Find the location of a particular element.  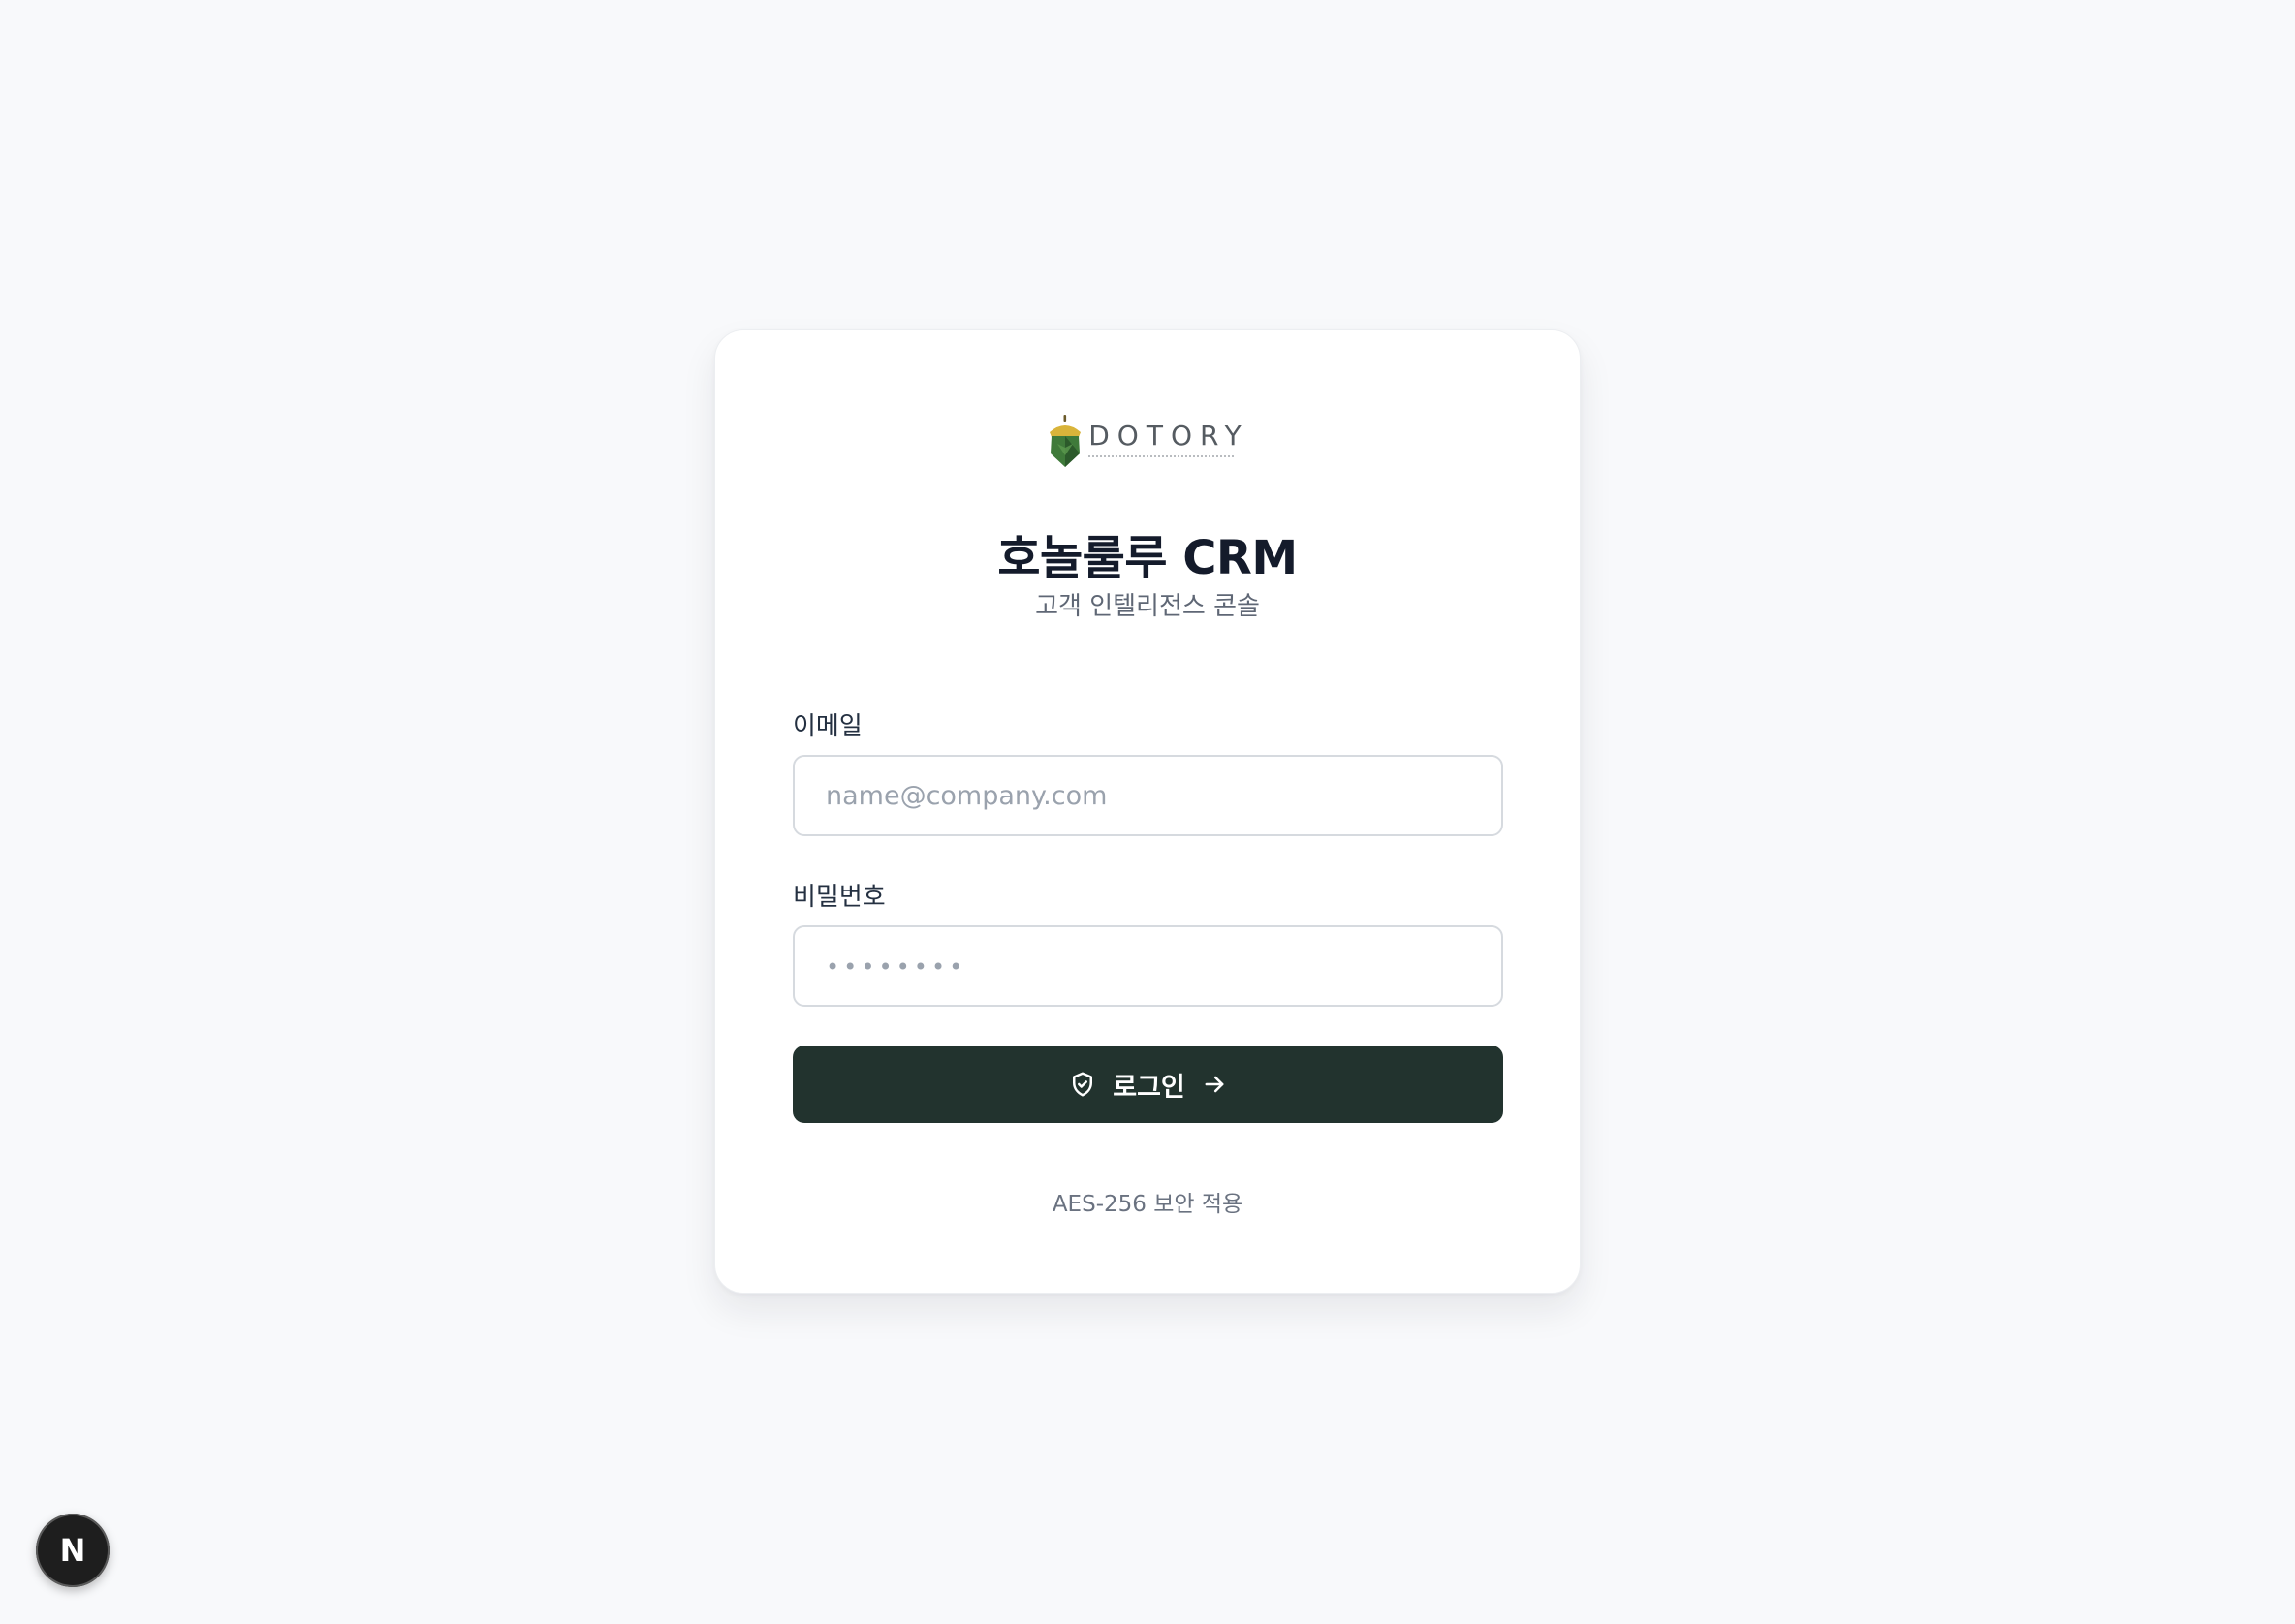

email-label: 이메일 is located at coordinates (828, 727).